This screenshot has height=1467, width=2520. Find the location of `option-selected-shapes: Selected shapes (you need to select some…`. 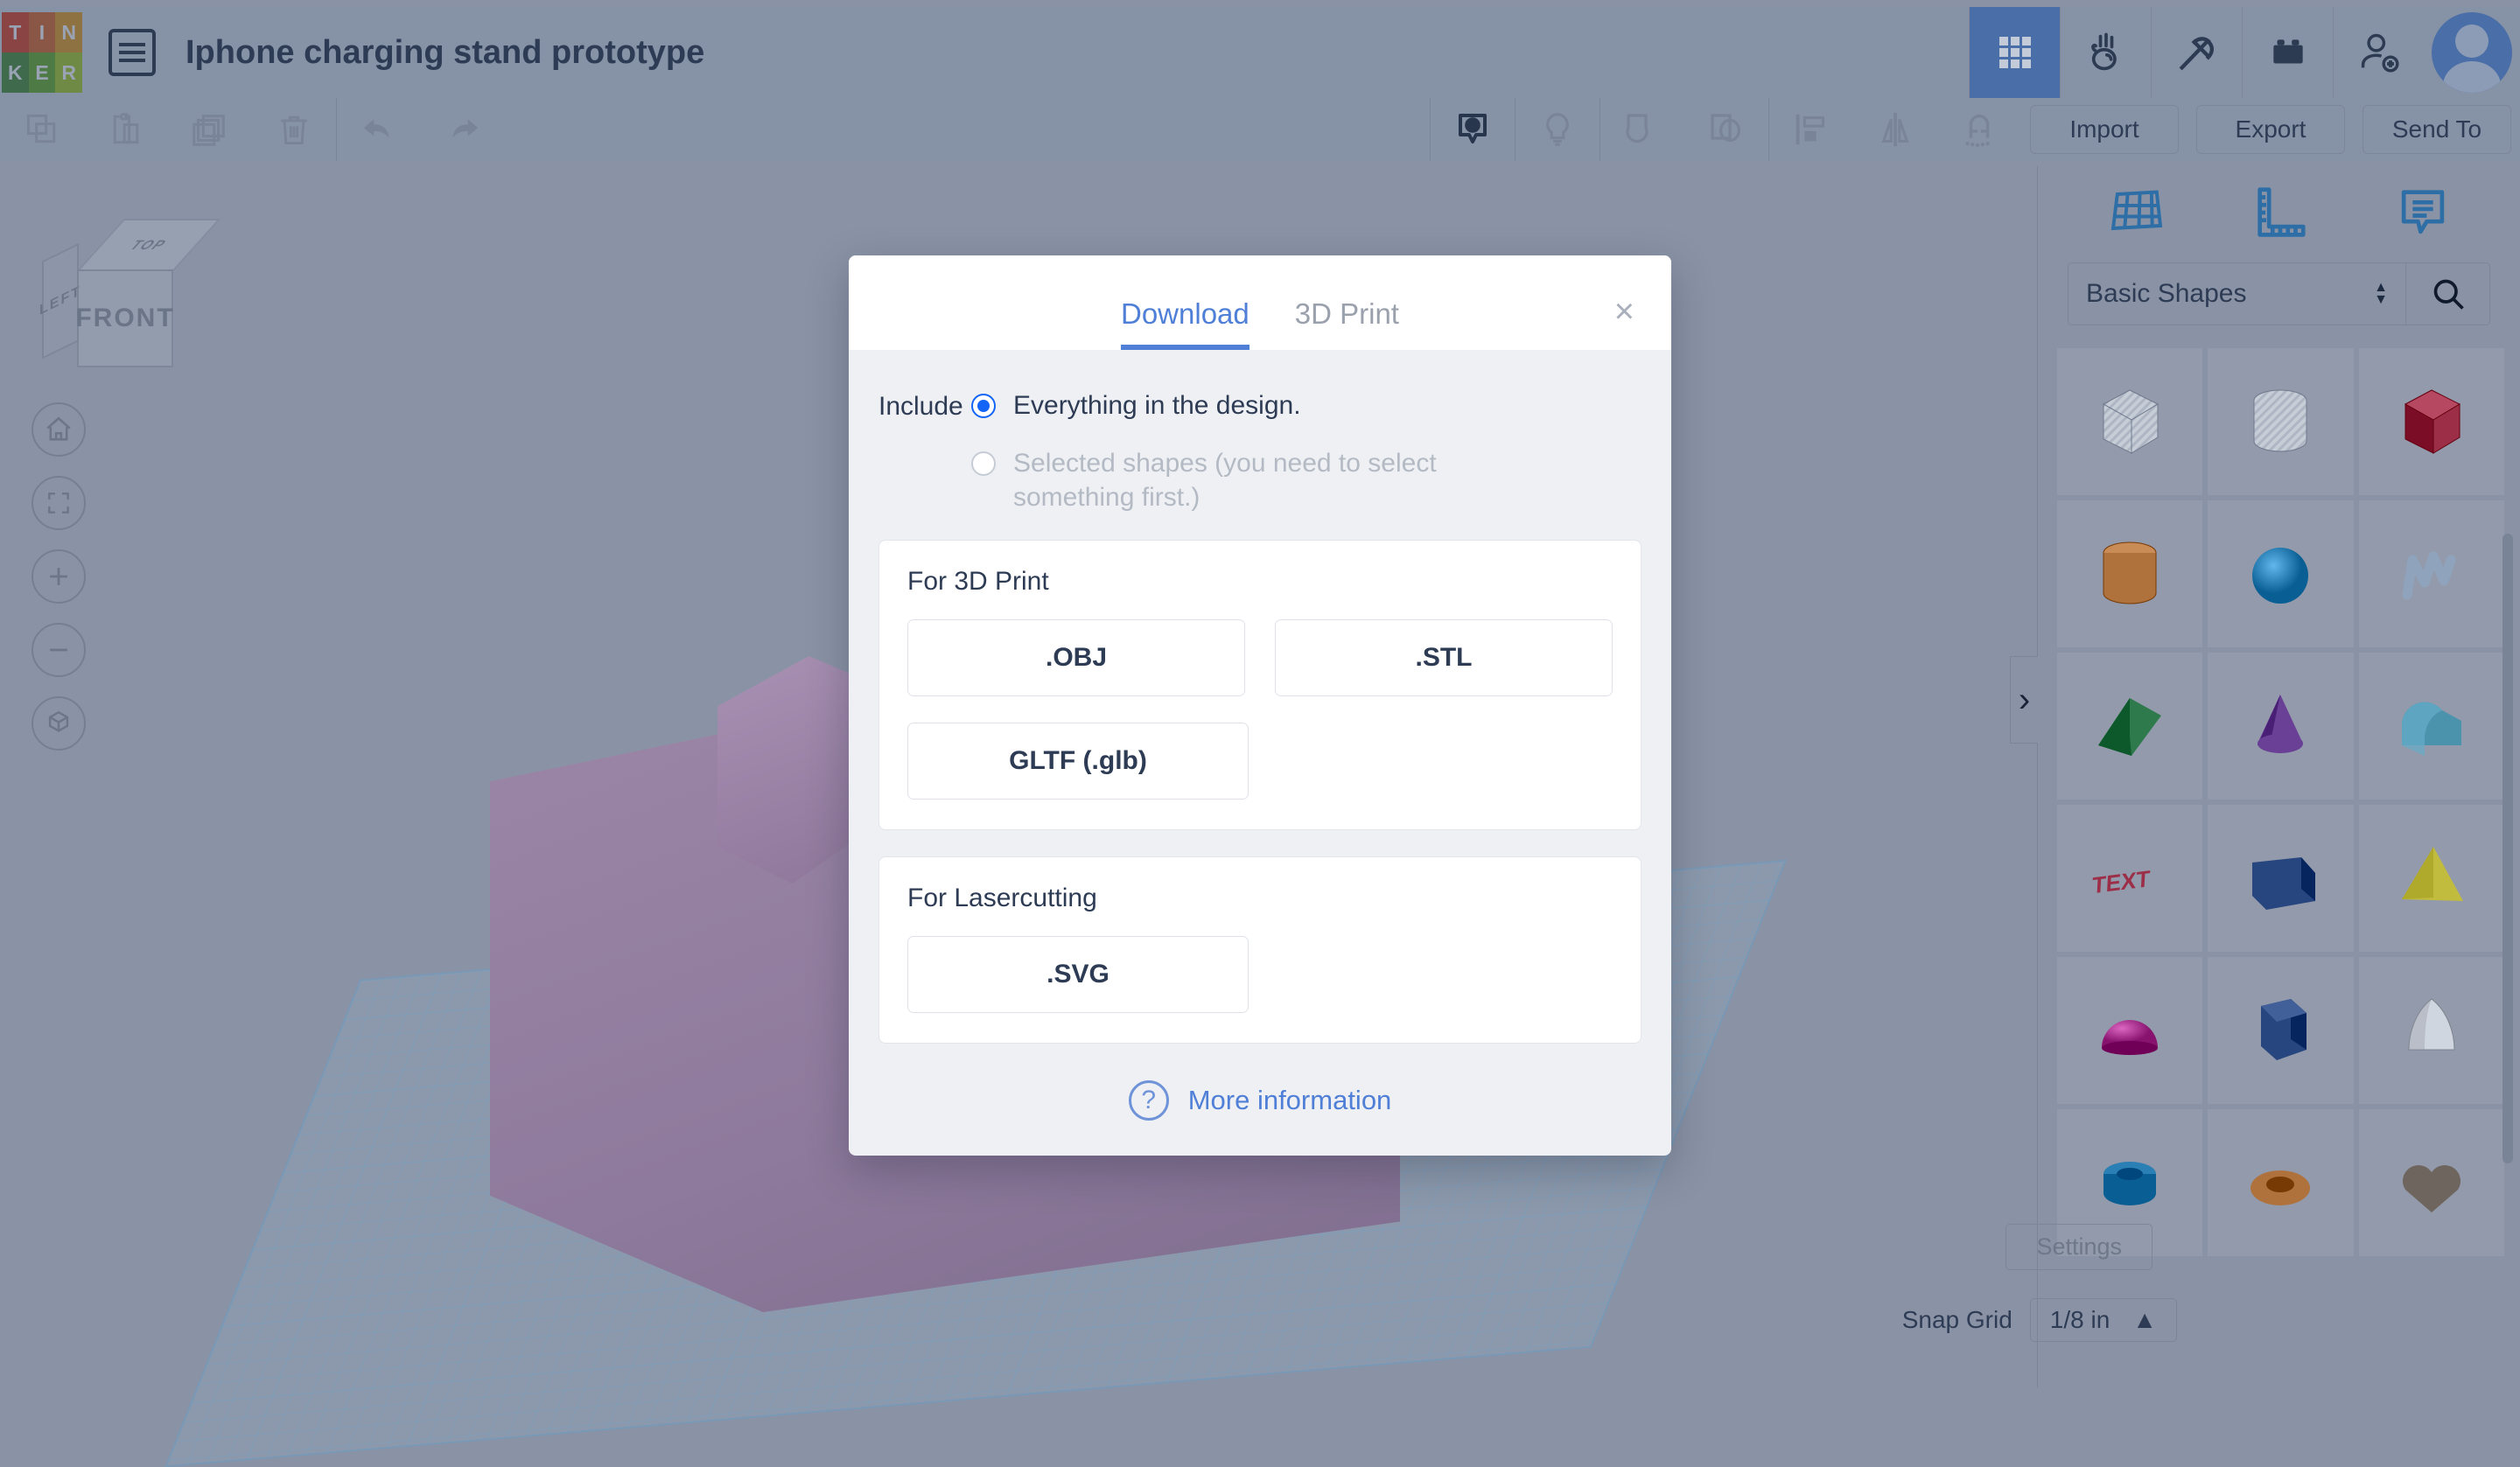

option-selected-shapes: Selected shapes (you need to select some… is located at coordinates (1237, 480).